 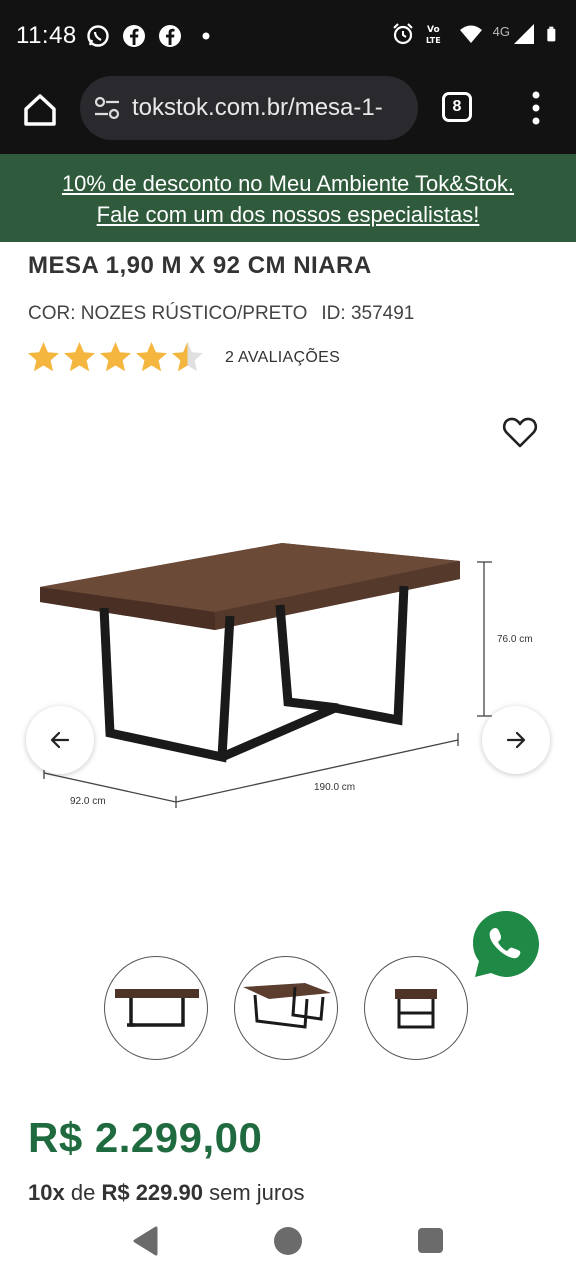 I want to click on reviews-link: 2 AVALIAÇÕES, so click(x=282, y=358).